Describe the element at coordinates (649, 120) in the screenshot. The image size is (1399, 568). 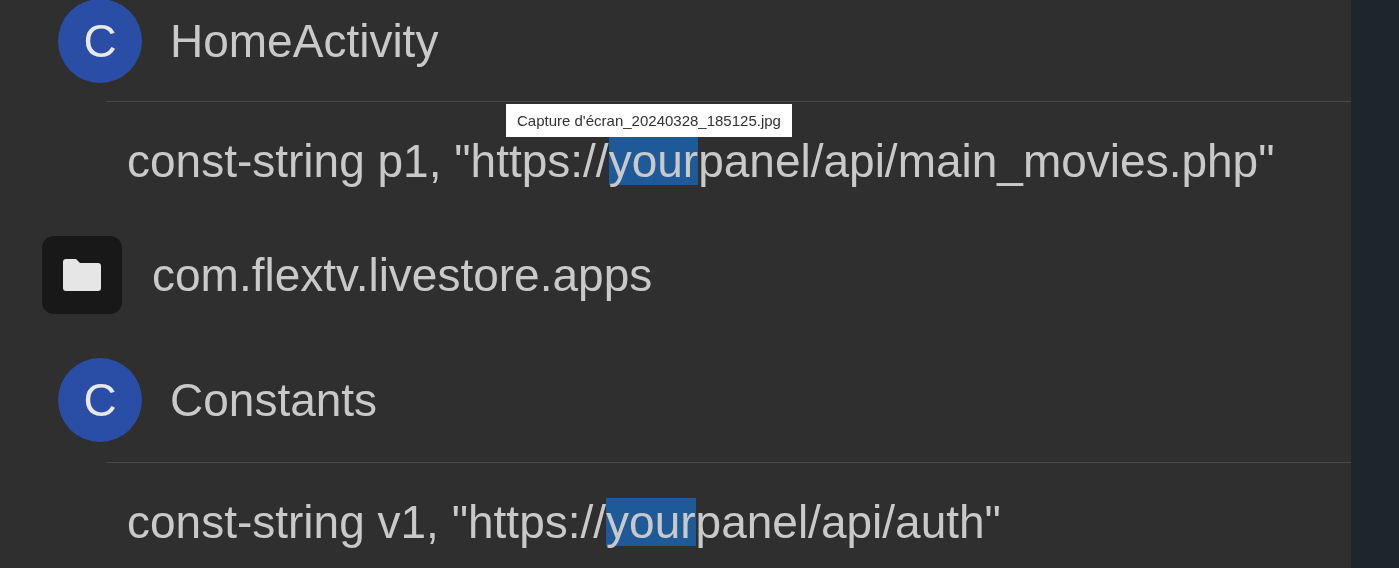
I see `tooltip: Capture d'écran_20240328_185125.jpg` at that location.